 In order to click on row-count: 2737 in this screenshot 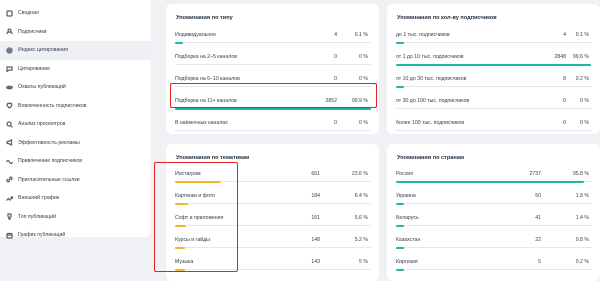, I will do `click(535, 174)`.